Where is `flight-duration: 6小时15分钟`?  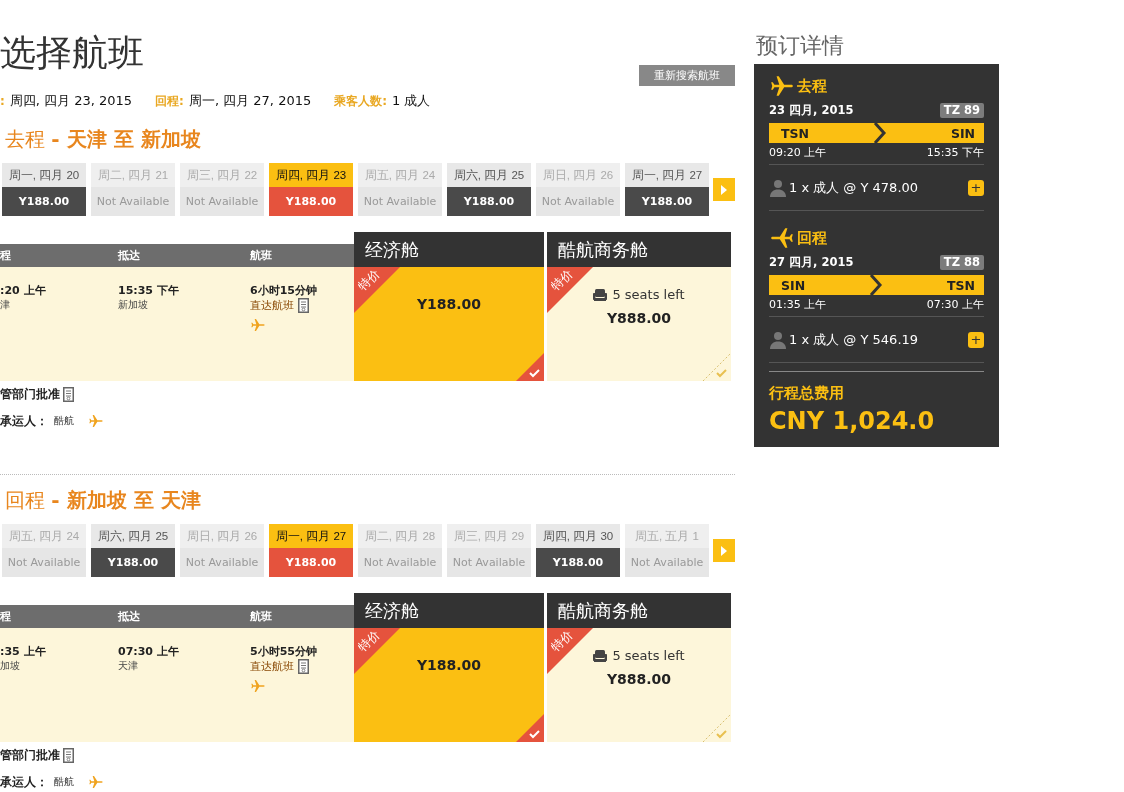
flight-duration: 6小时15分钟 is located at coordinates (283, 291).